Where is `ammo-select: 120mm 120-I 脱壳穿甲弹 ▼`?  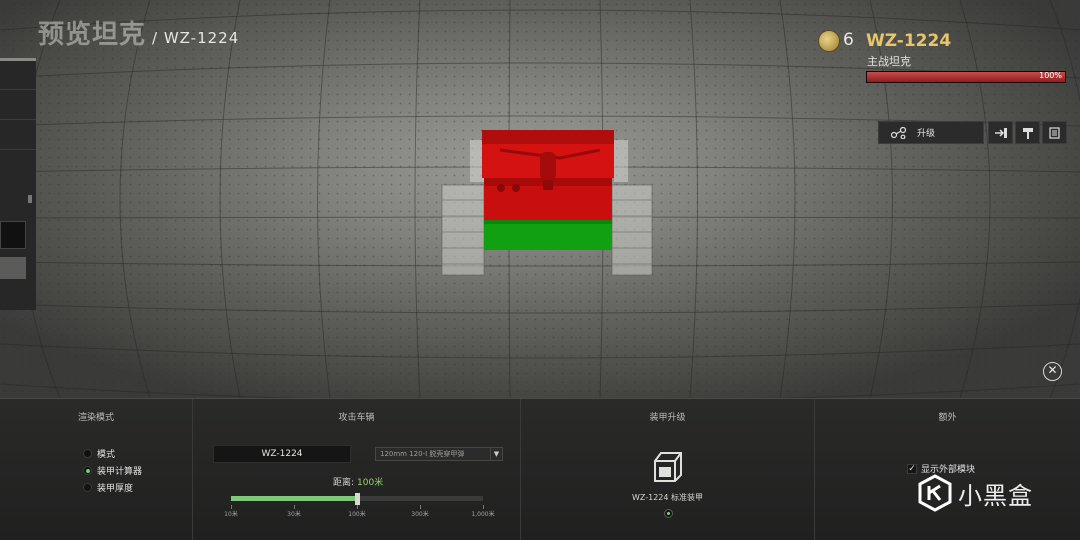
ammo-select: 120mm 120-I 脱壳穿甲弹 ▼ is located at coordinates (439, 454).